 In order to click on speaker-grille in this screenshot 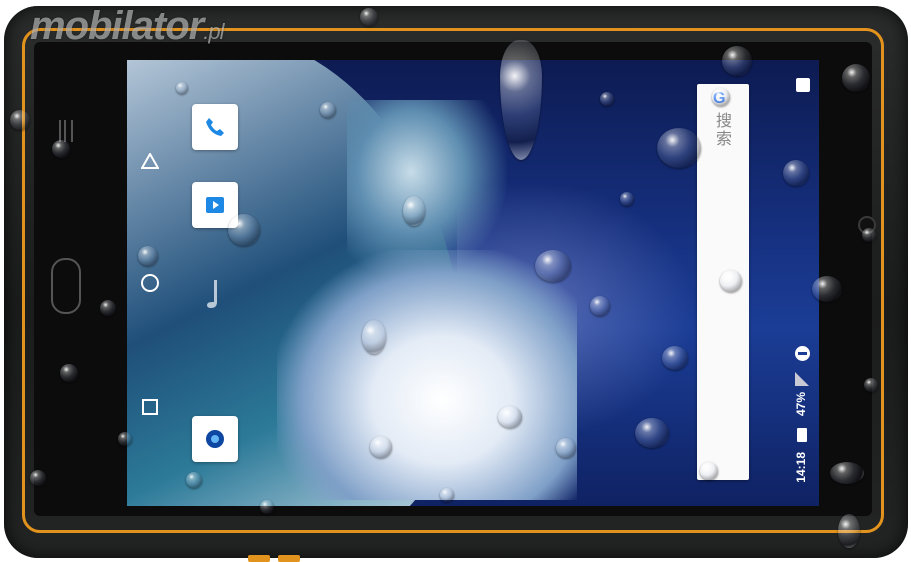, I will do `click(66, 131)`.